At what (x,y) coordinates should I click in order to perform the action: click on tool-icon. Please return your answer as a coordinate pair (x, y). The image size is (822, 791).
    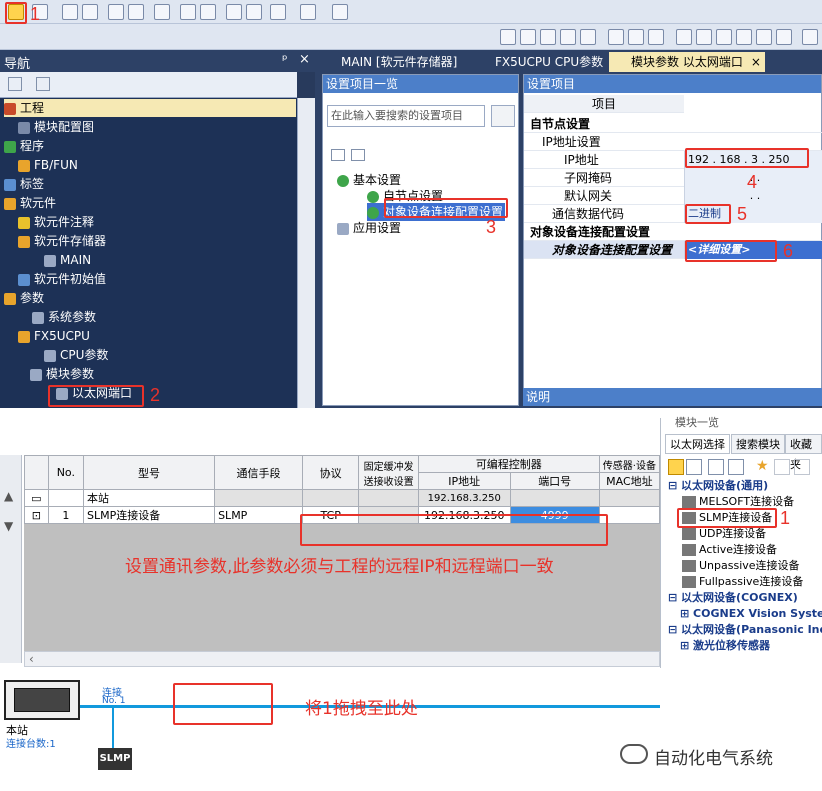
    Looking at the image, I should click on (278, 12).